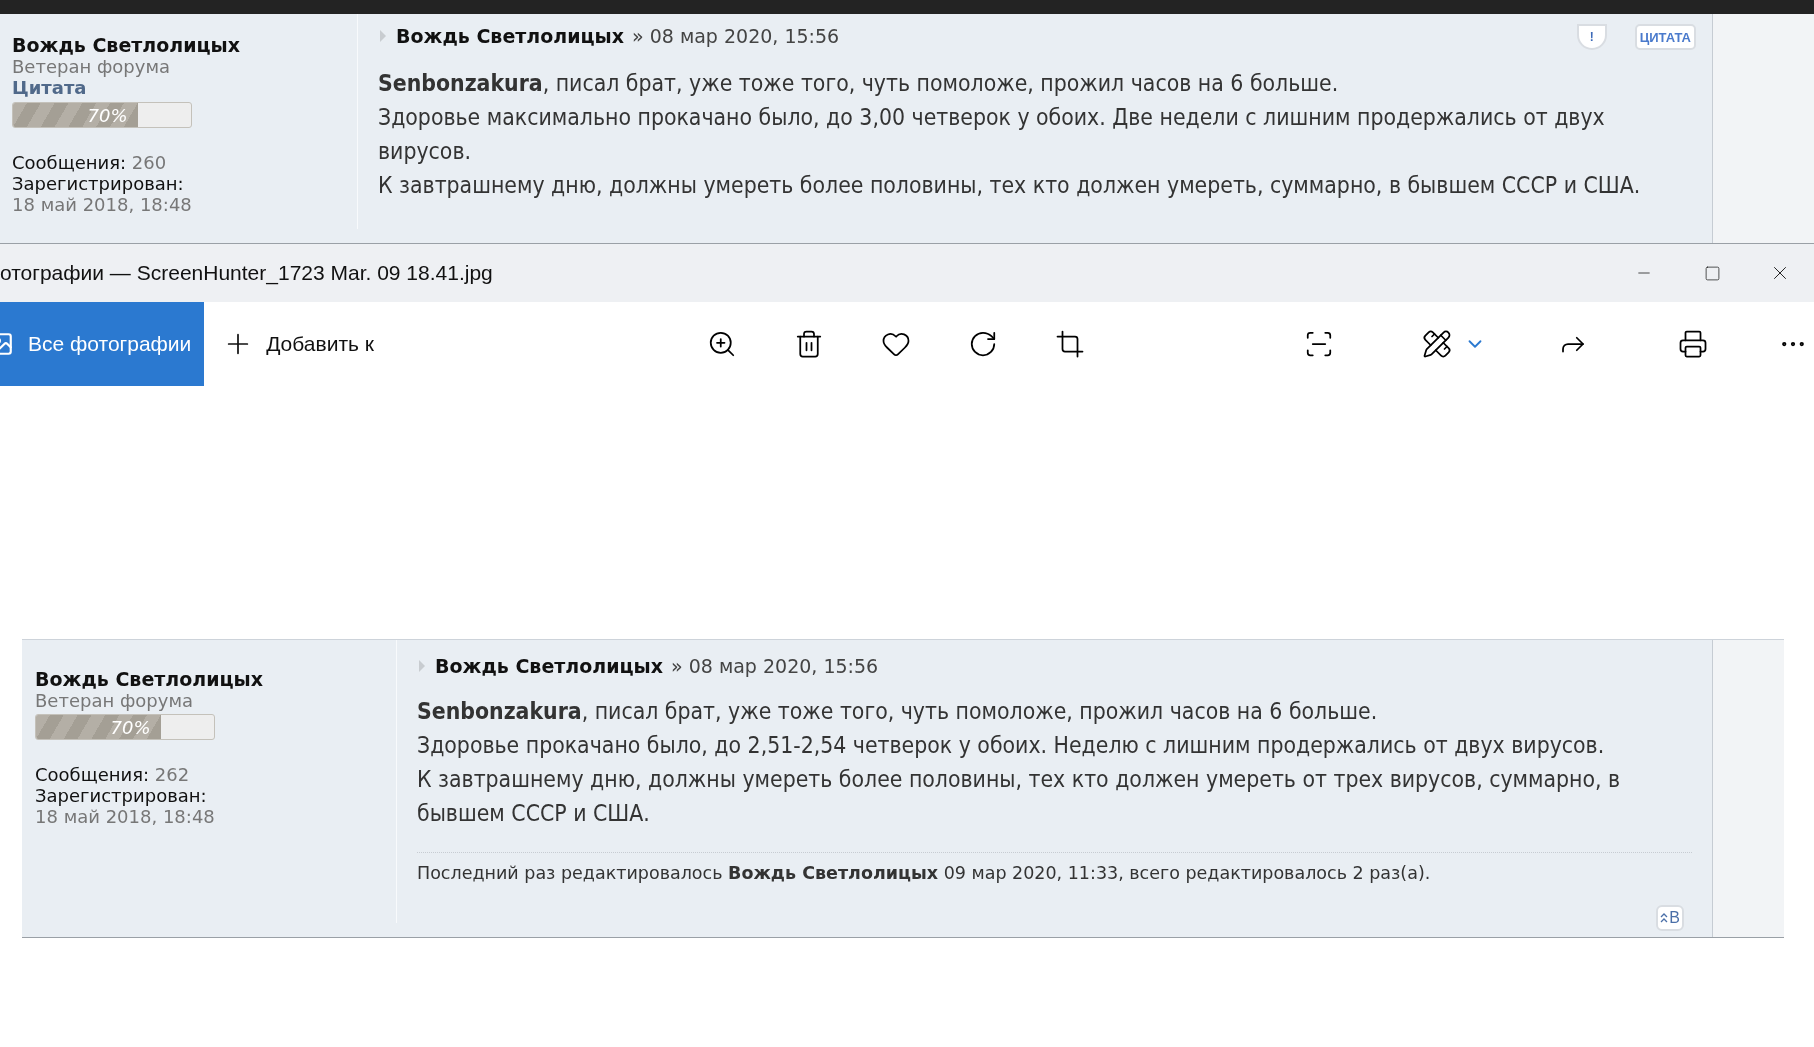 This screenshot has width=1814, height=1047. What do you see at coordinates (1712, 273) in the screenshot?
I see `maximize-icon` at bounding box center [1712, 273].